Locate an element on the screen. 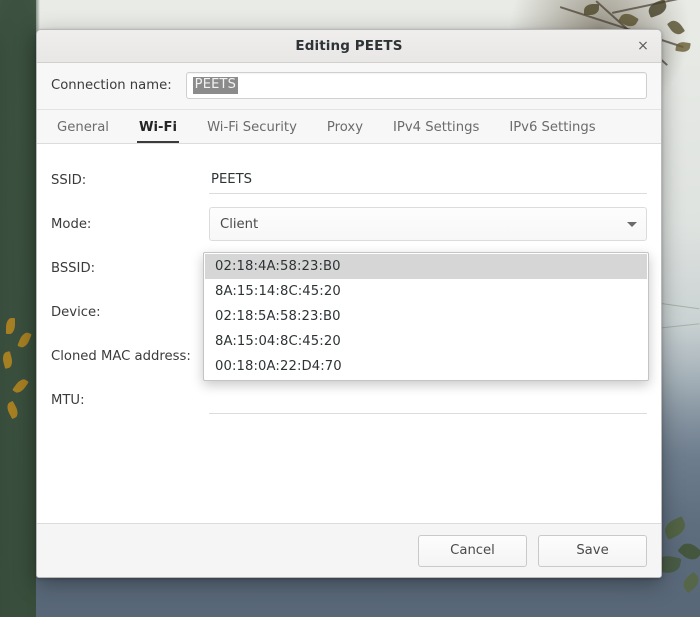 The height and width of the screenshot is (617, 700). tab-wifi-security: Wi-Fi Security is located at coordinates (252, 130).